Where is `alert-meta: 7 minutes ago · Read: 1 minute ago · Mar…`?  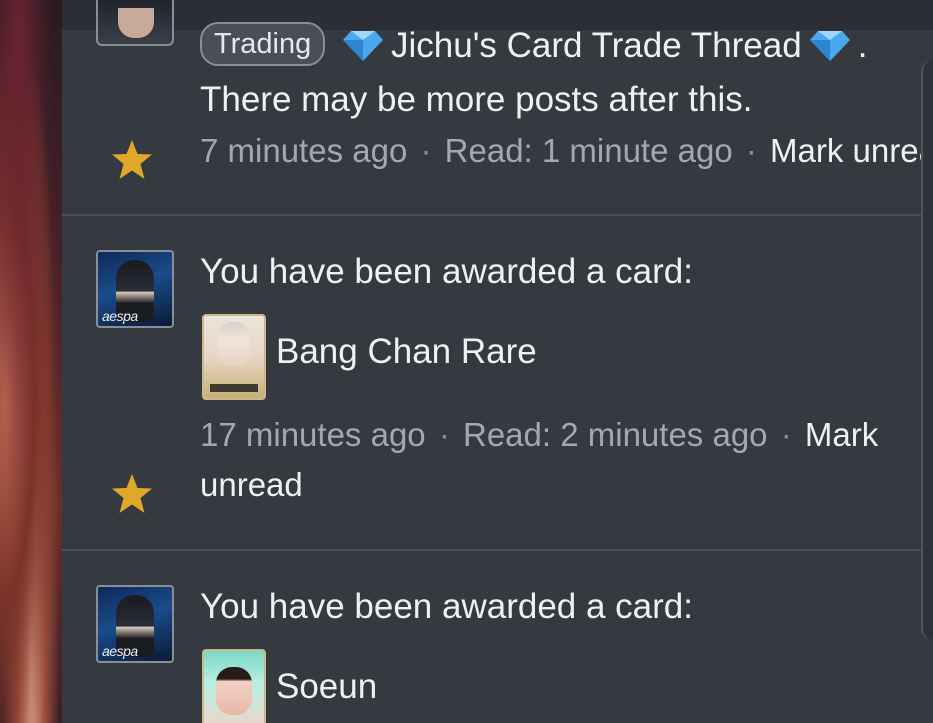 alert-meta: 7 minutes ago · Read: 1 minute ago · Mar… is located at coordinates (566, 151).